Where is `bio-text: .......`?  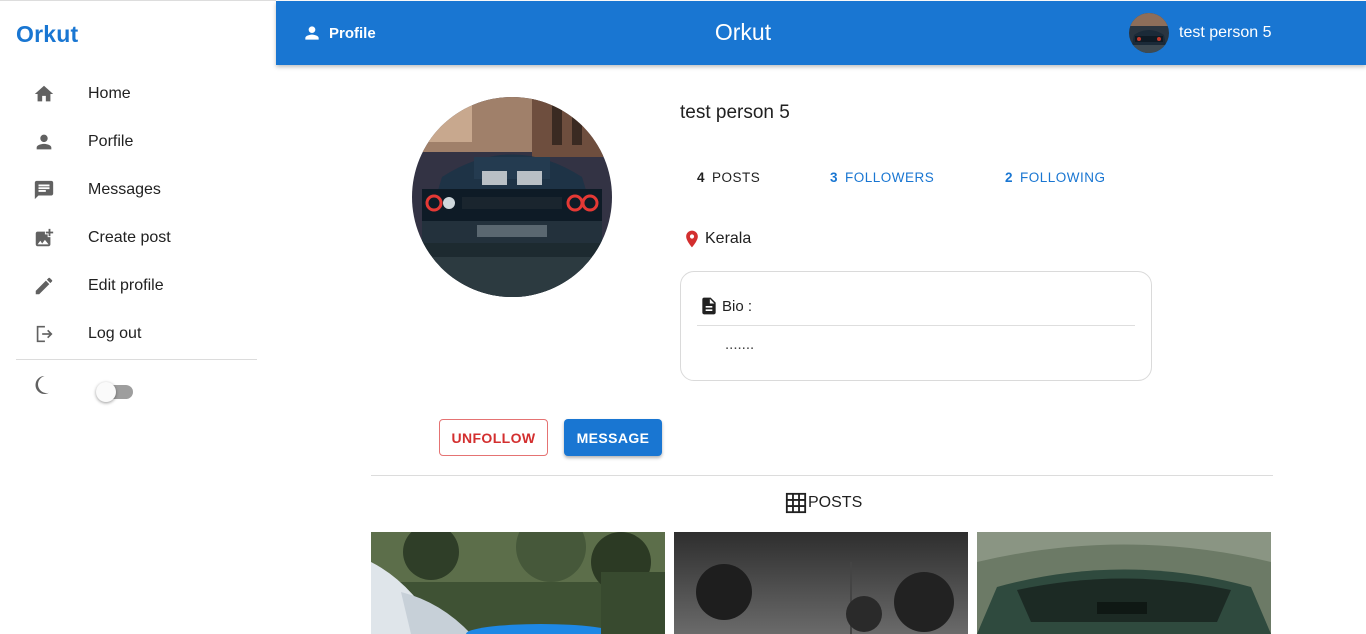 bio-text: ....... is located at coordinates (740, 344).